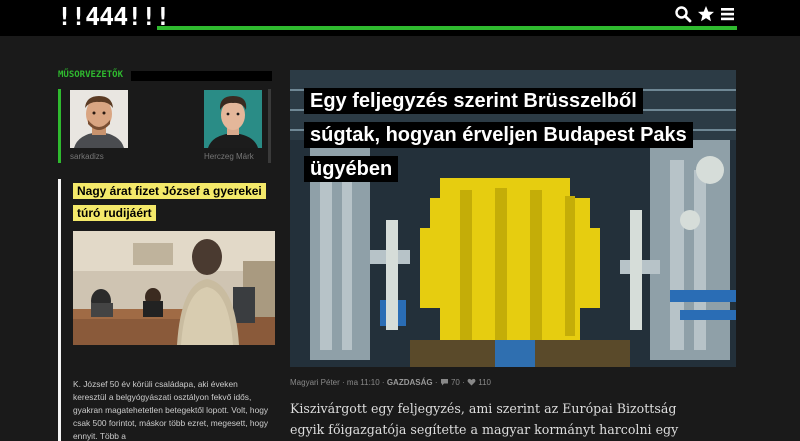  Describe the element at coordinates (410, 382) in the screenshot. I see `category-link: GAZDASÁG` at that location.